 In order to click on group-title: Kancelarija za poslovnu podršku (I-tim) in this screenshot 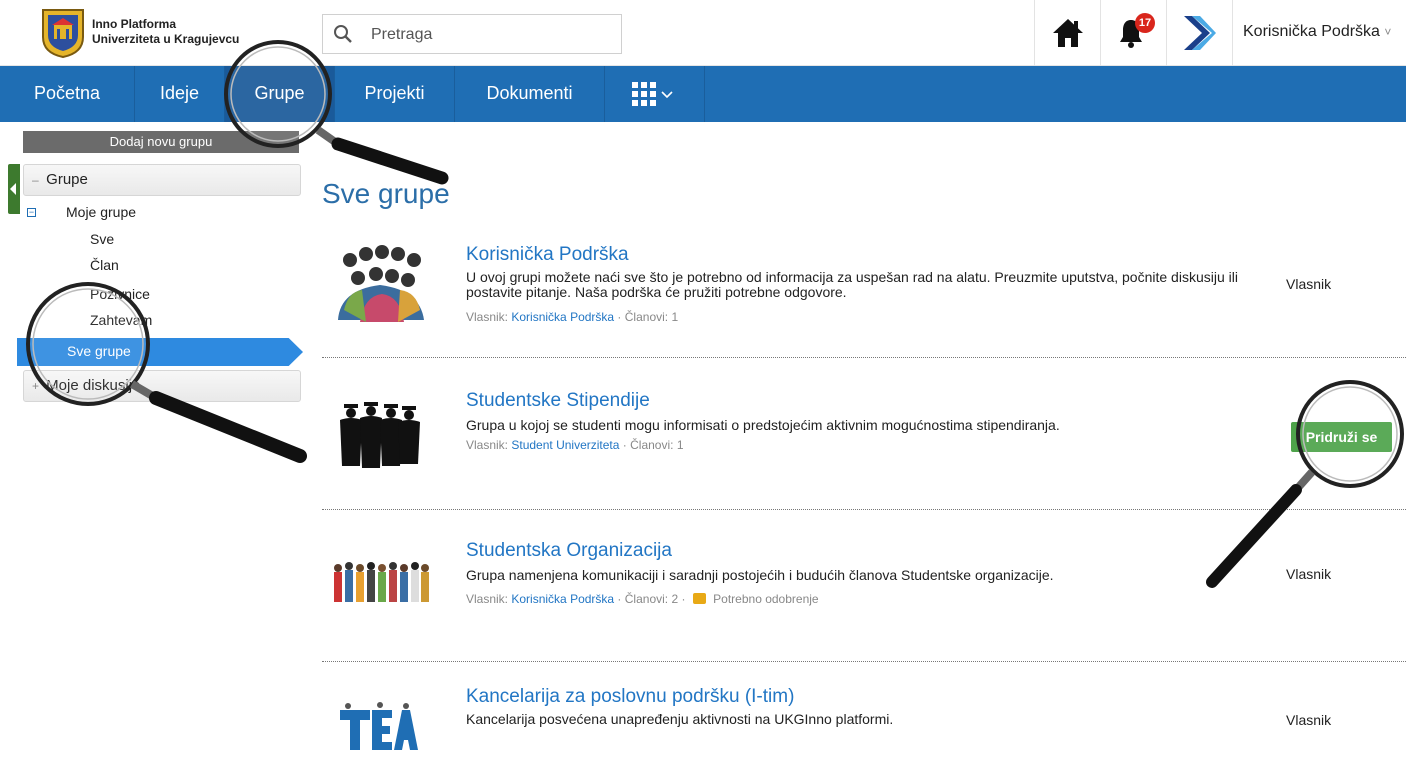, I will do `click(630, 697)`.